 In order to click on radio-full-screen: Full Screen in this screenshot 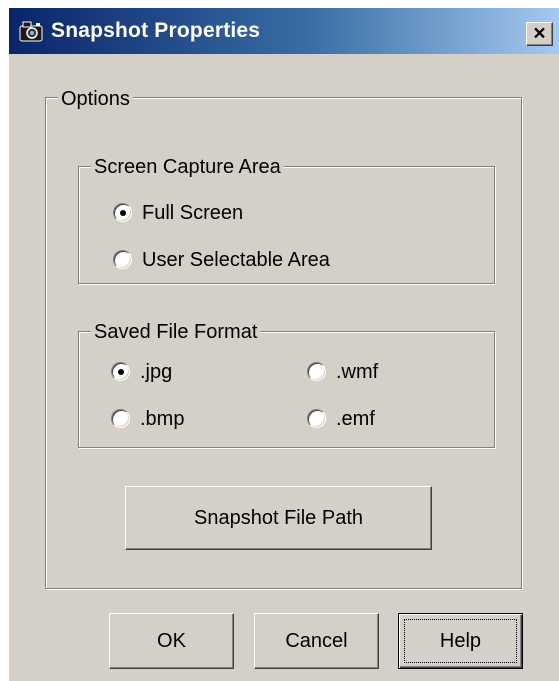, I will do `click(213, 213)`.